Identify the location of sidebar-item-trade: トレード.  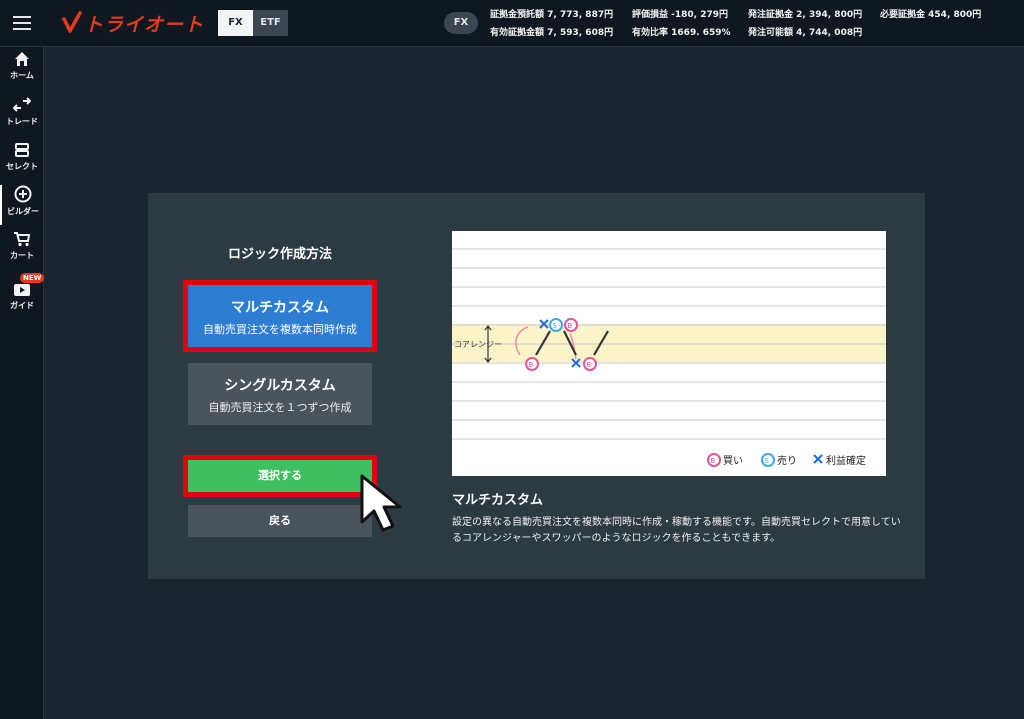
(22, 117).